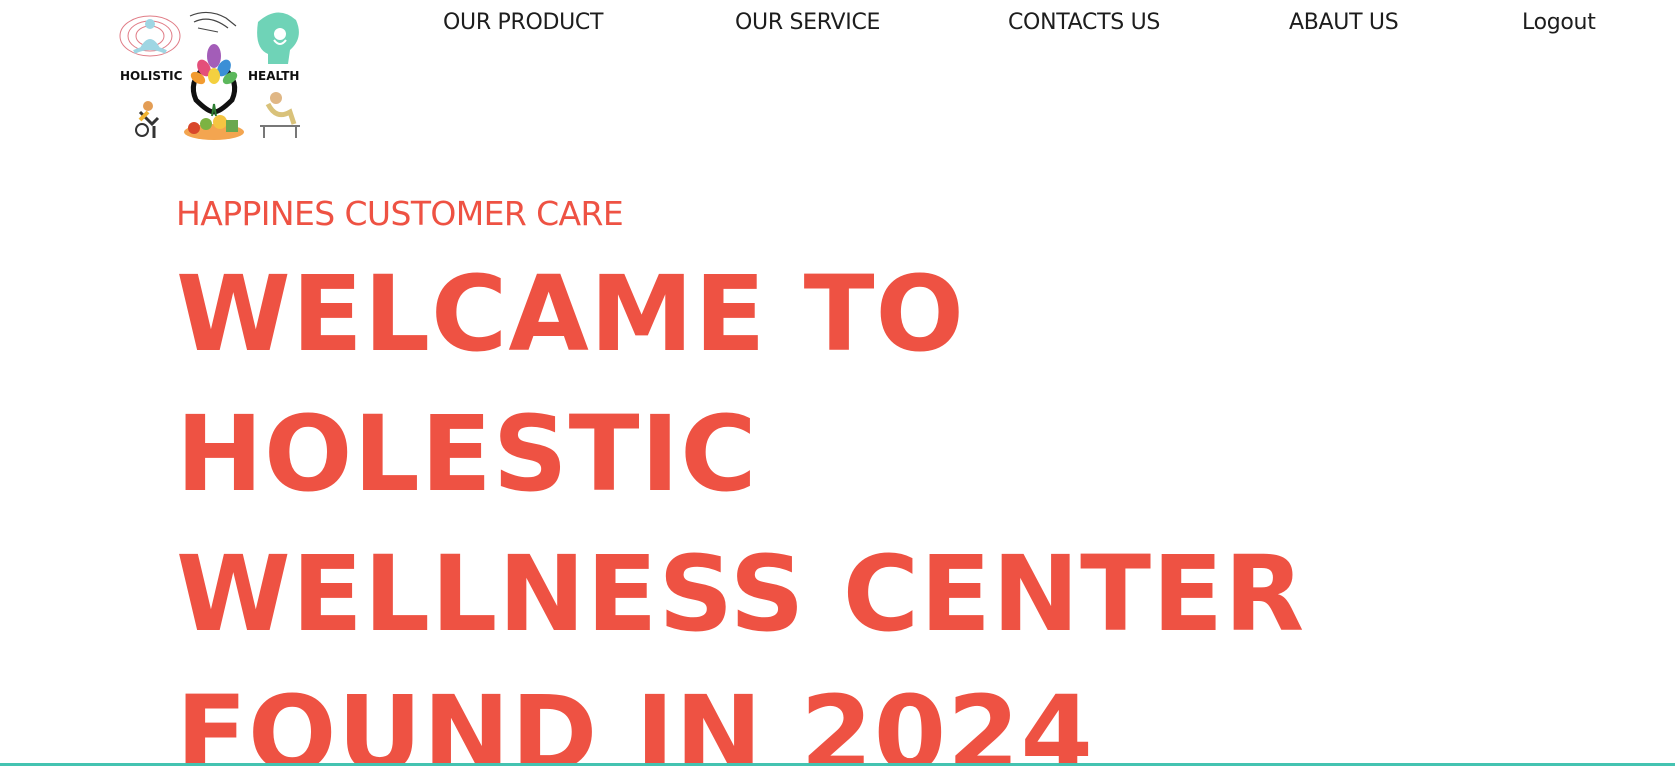  Describe the element at coordinates (807, 23) in the screenshot. I see `nav-our-service: OUR SERVICE` at that location.